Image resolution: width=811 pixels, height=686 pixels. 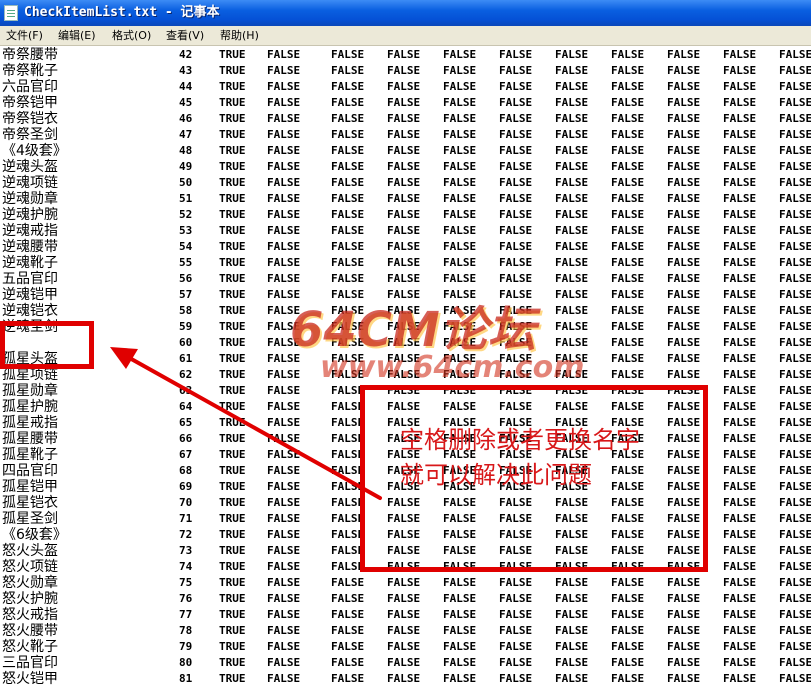 I want to click on annotation-note-line-2: 就可以解决此问题, so click(x=496, y=475).